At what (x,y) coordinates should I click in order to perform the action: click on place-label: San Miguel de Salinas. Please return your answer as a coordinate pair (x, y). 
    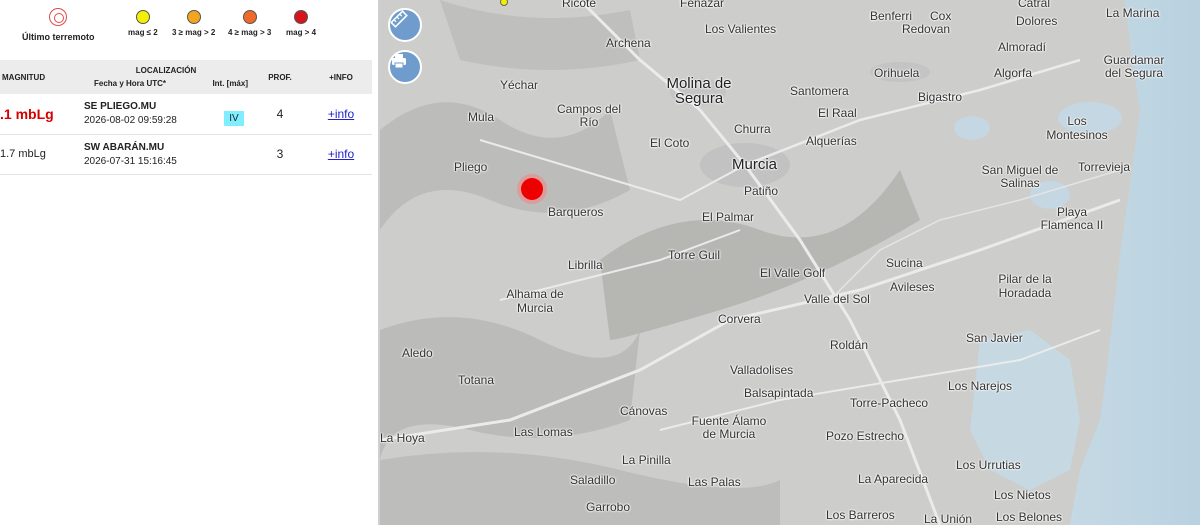
    Looking at the image, I should click on (1020, 176).